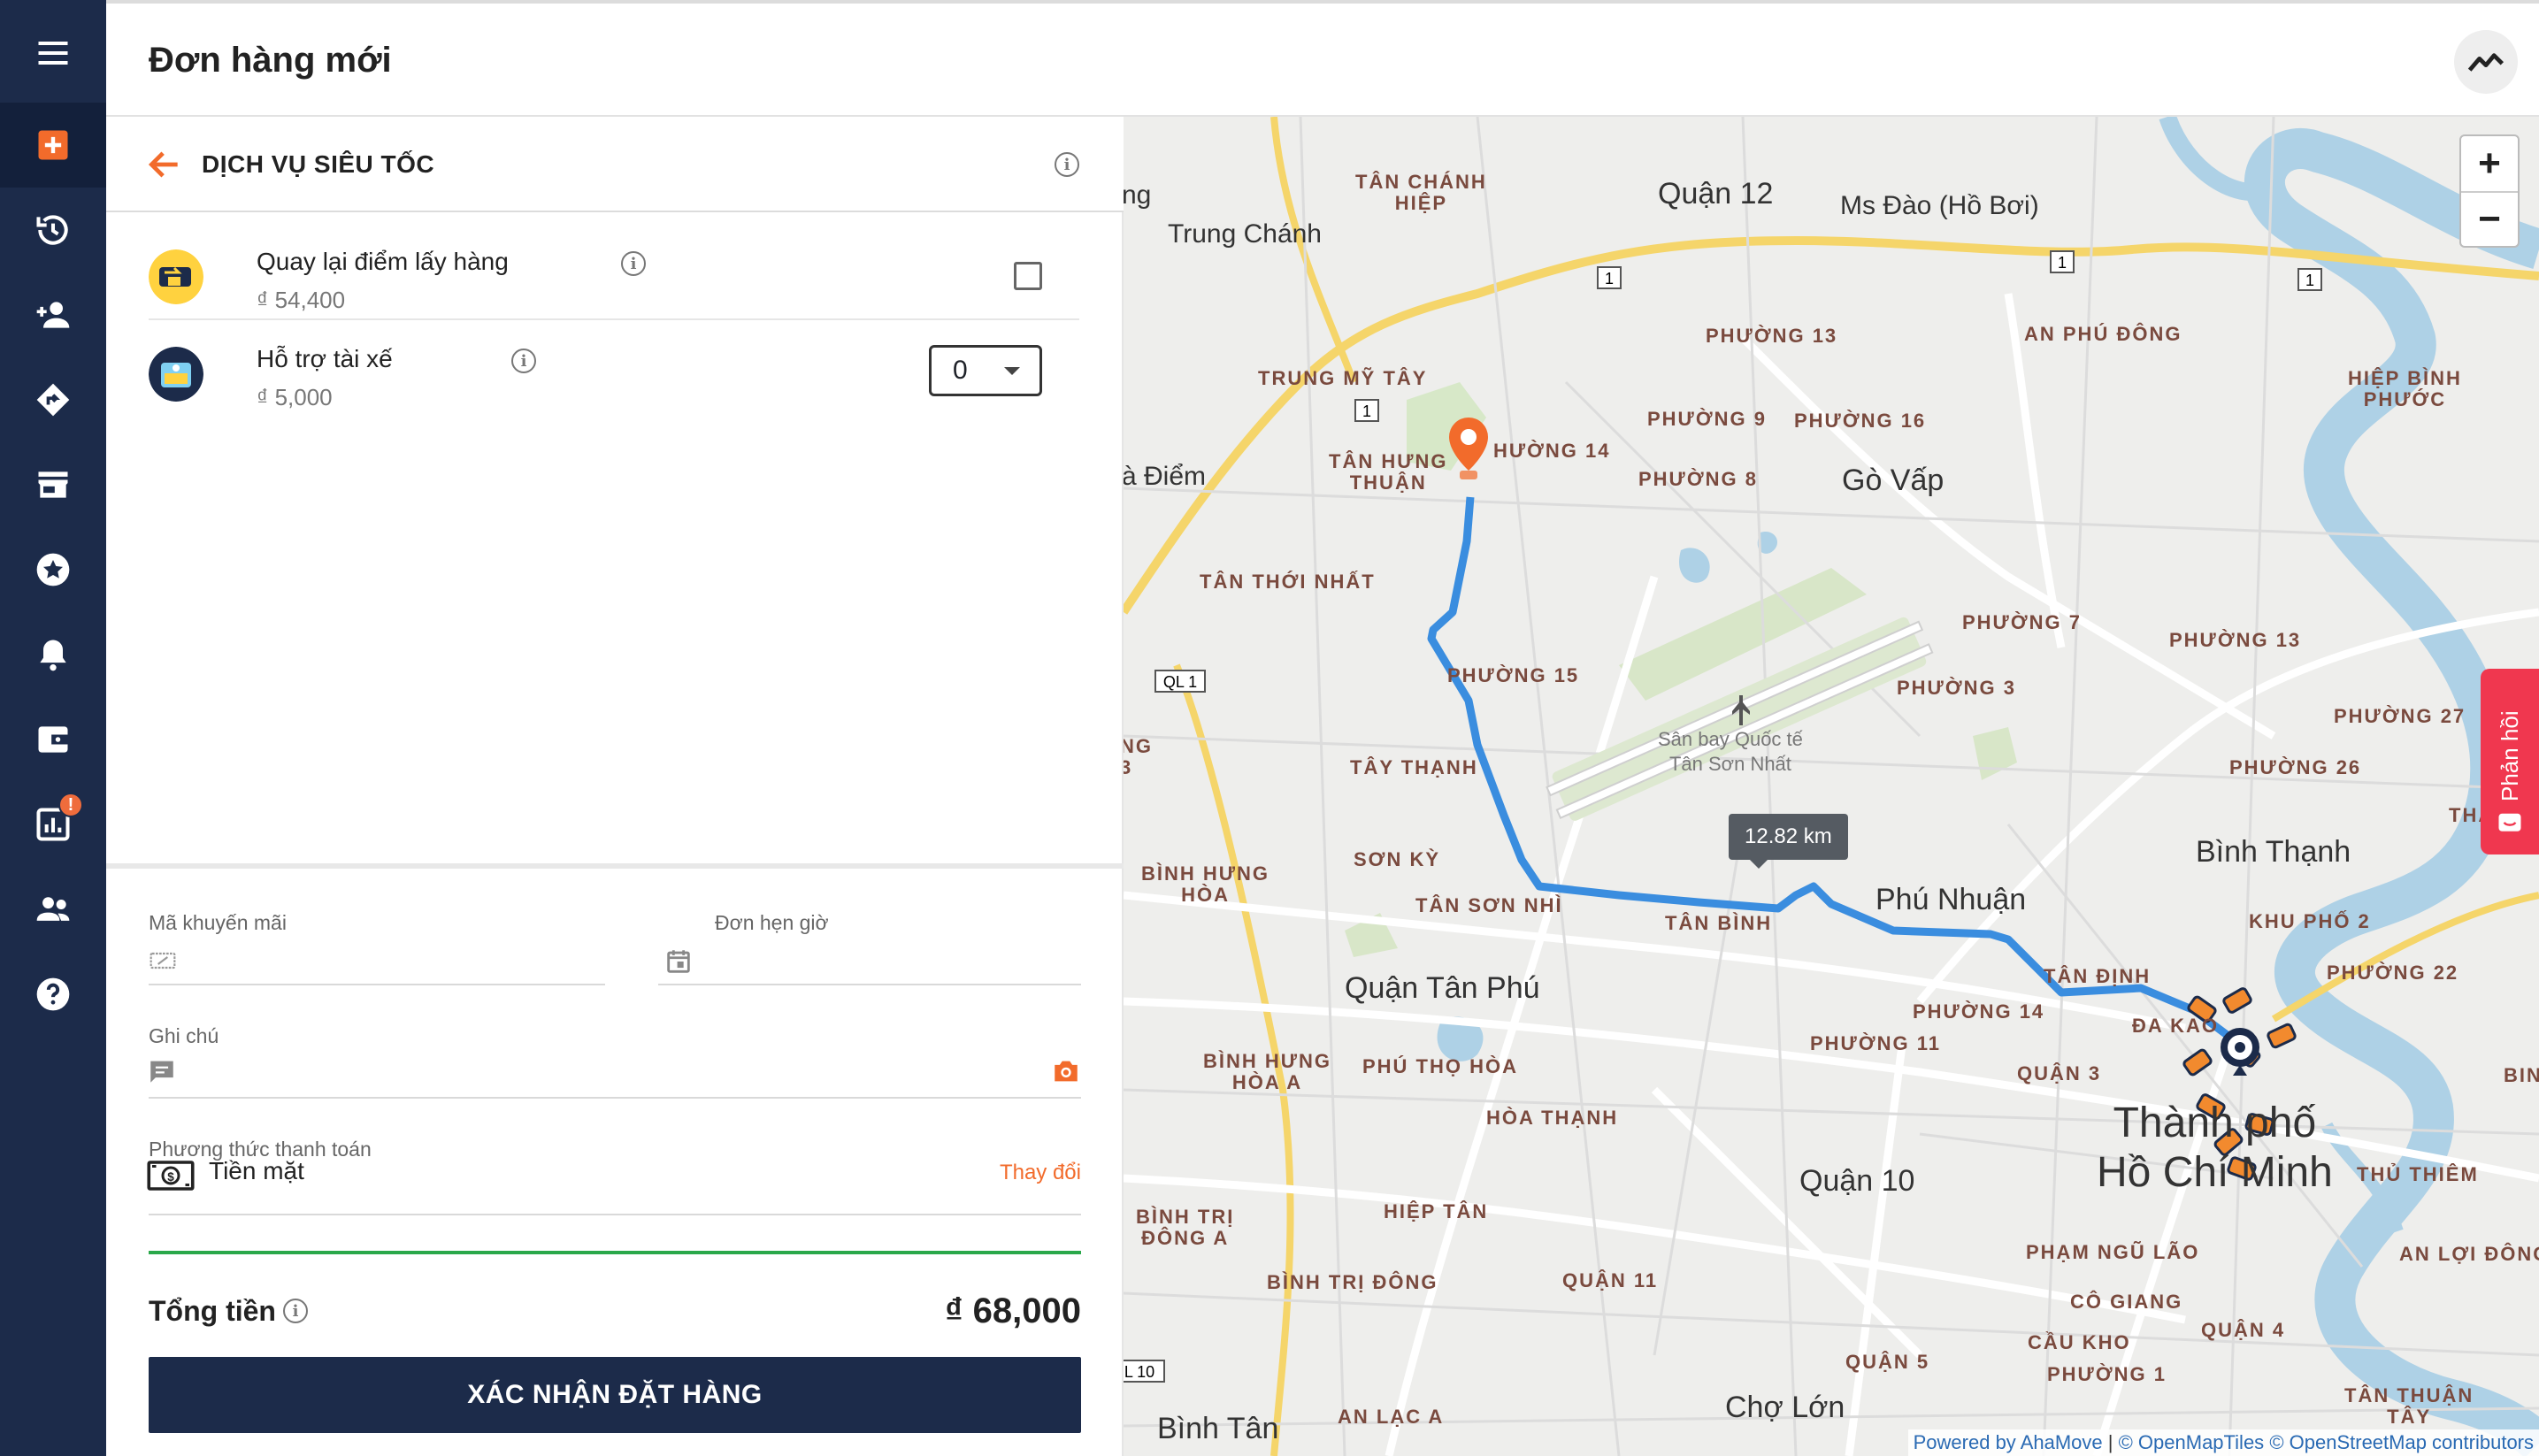  I want to click on map-ward-label: HIỆP TÂN, so click(1436, 1211).